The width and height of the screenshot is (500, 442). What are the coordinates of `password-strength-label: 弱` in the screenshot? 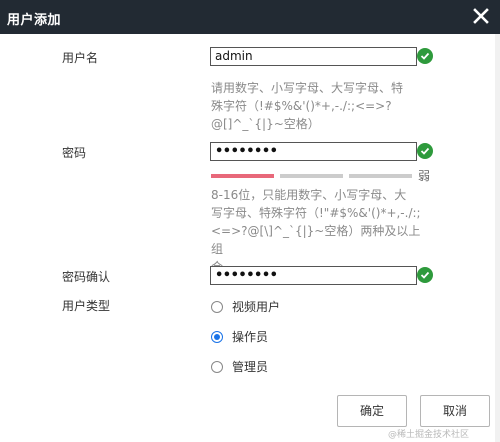 It's located at (424, 176).